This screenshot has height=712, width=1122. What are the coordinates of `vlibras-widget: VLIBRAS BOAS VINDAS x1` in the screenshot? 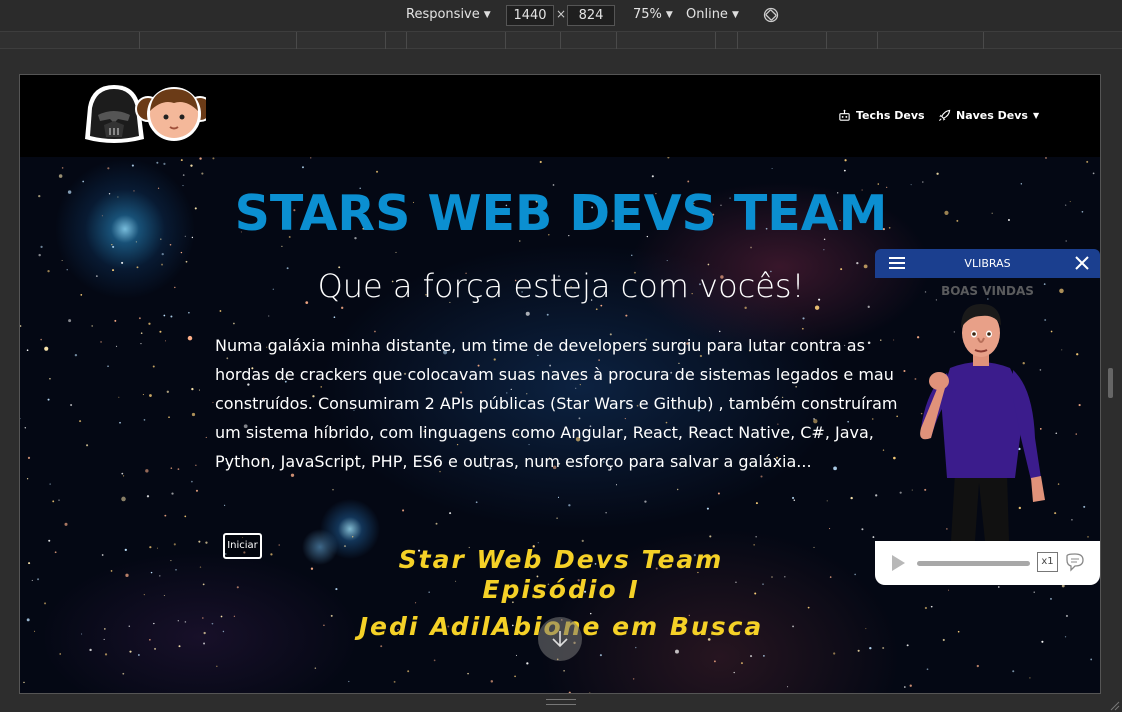 It's located at (987, 417).